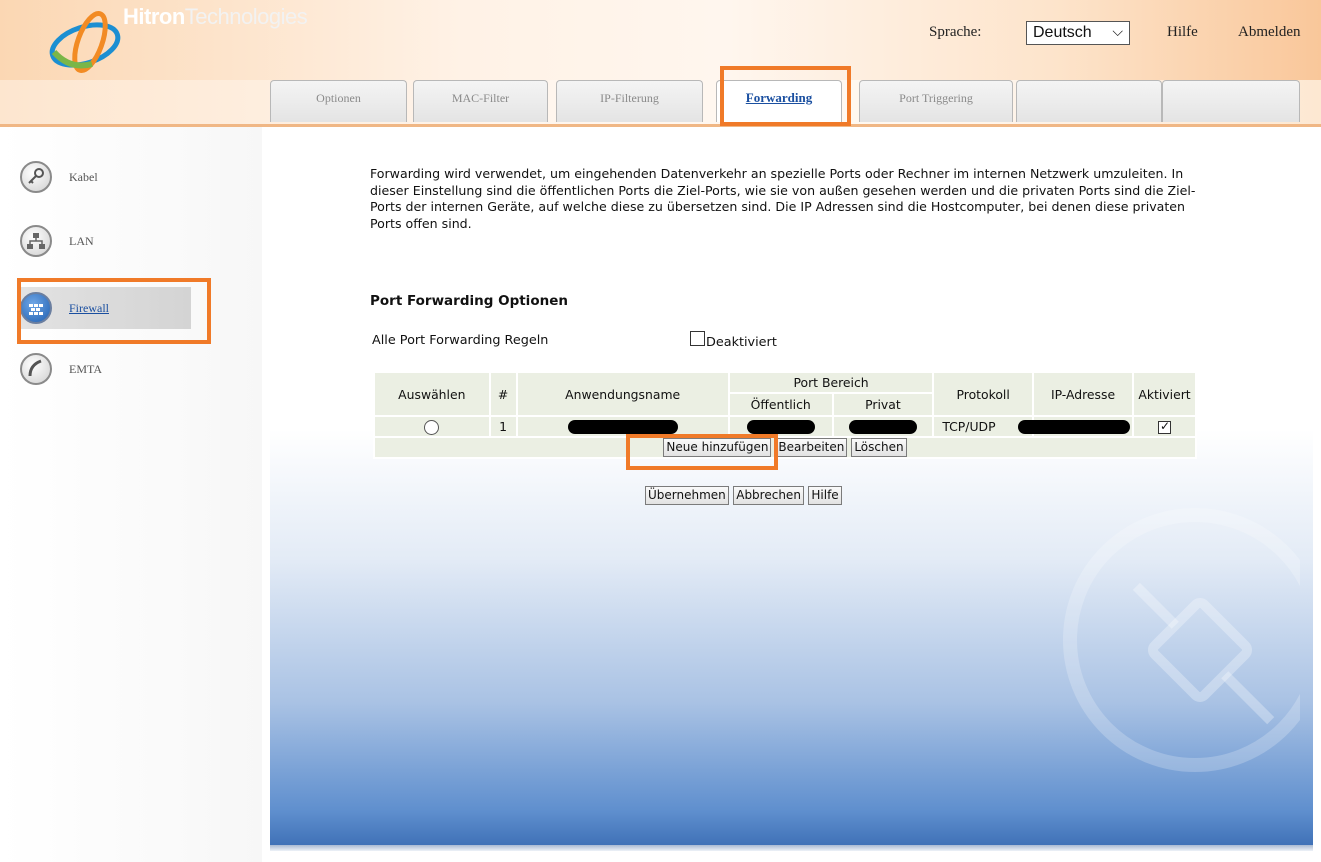 This screenshot has height=862, width=1321. What do you see at coordinates (36, 241) in the screenshot?
I see `network-icon` at bounding box center [36, 241].